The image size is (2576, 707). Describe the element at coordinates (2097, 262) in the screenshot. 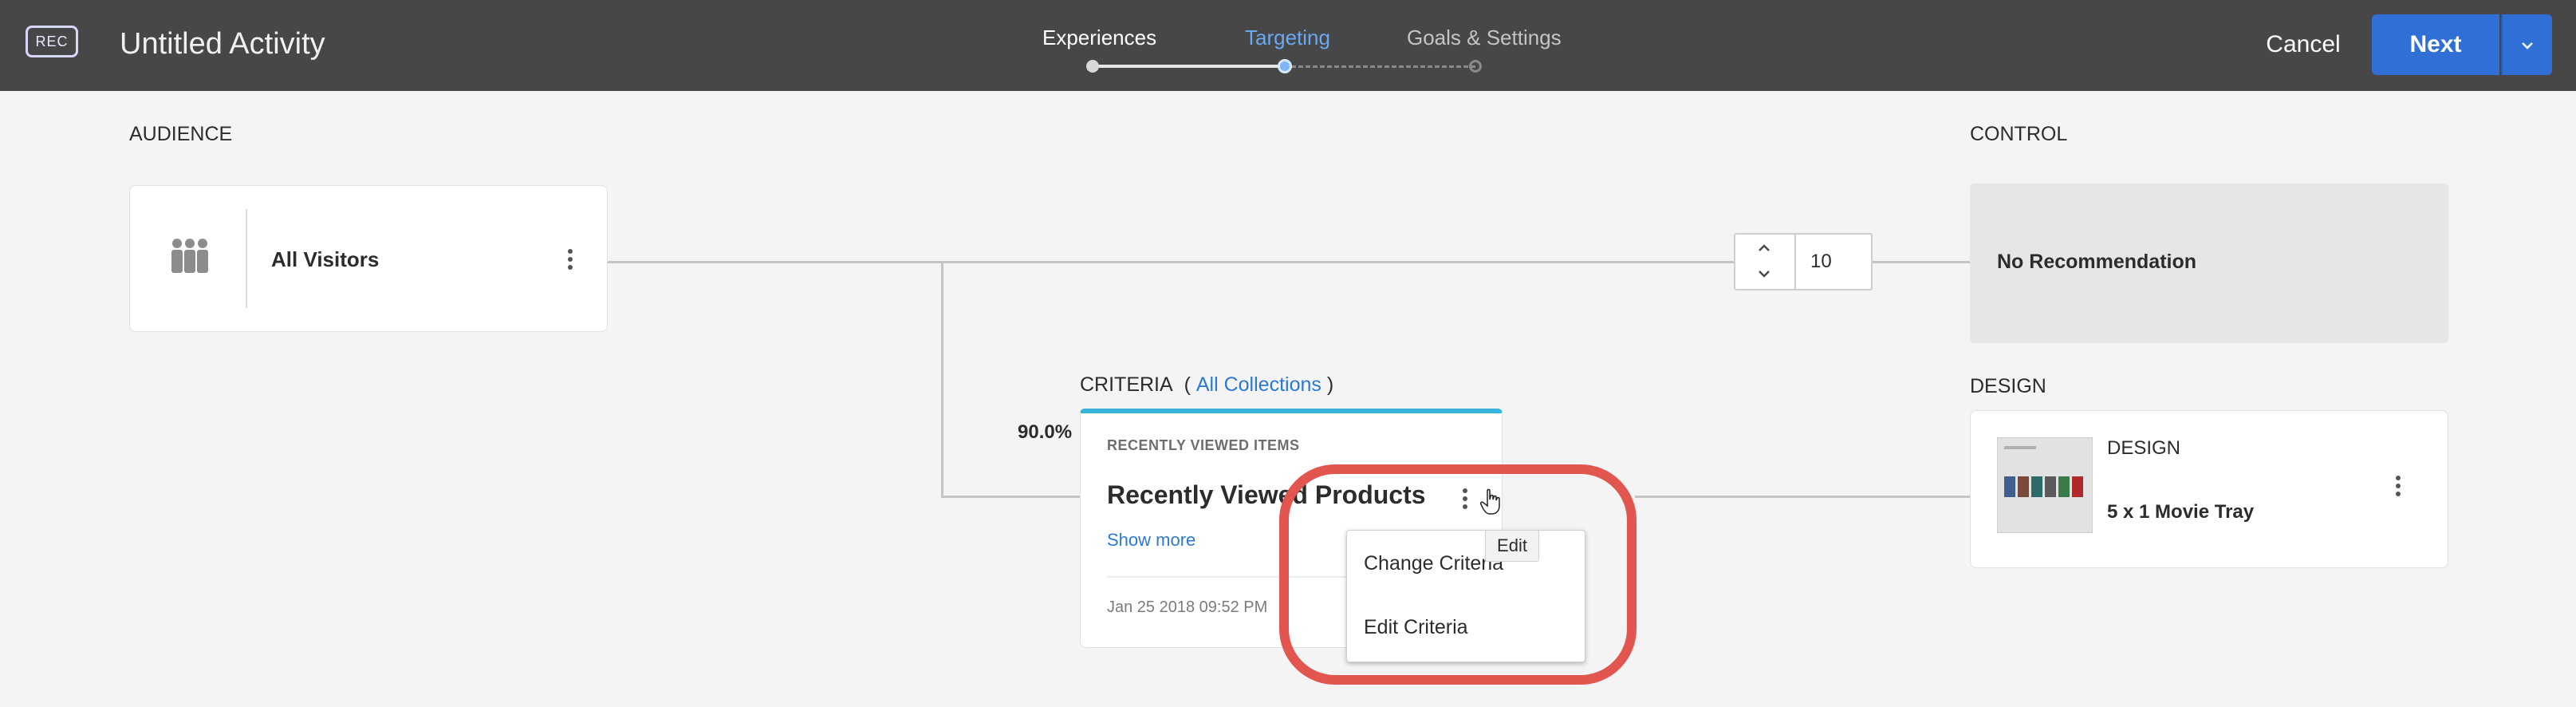

I see `control-text: No Recommendation` at that location.